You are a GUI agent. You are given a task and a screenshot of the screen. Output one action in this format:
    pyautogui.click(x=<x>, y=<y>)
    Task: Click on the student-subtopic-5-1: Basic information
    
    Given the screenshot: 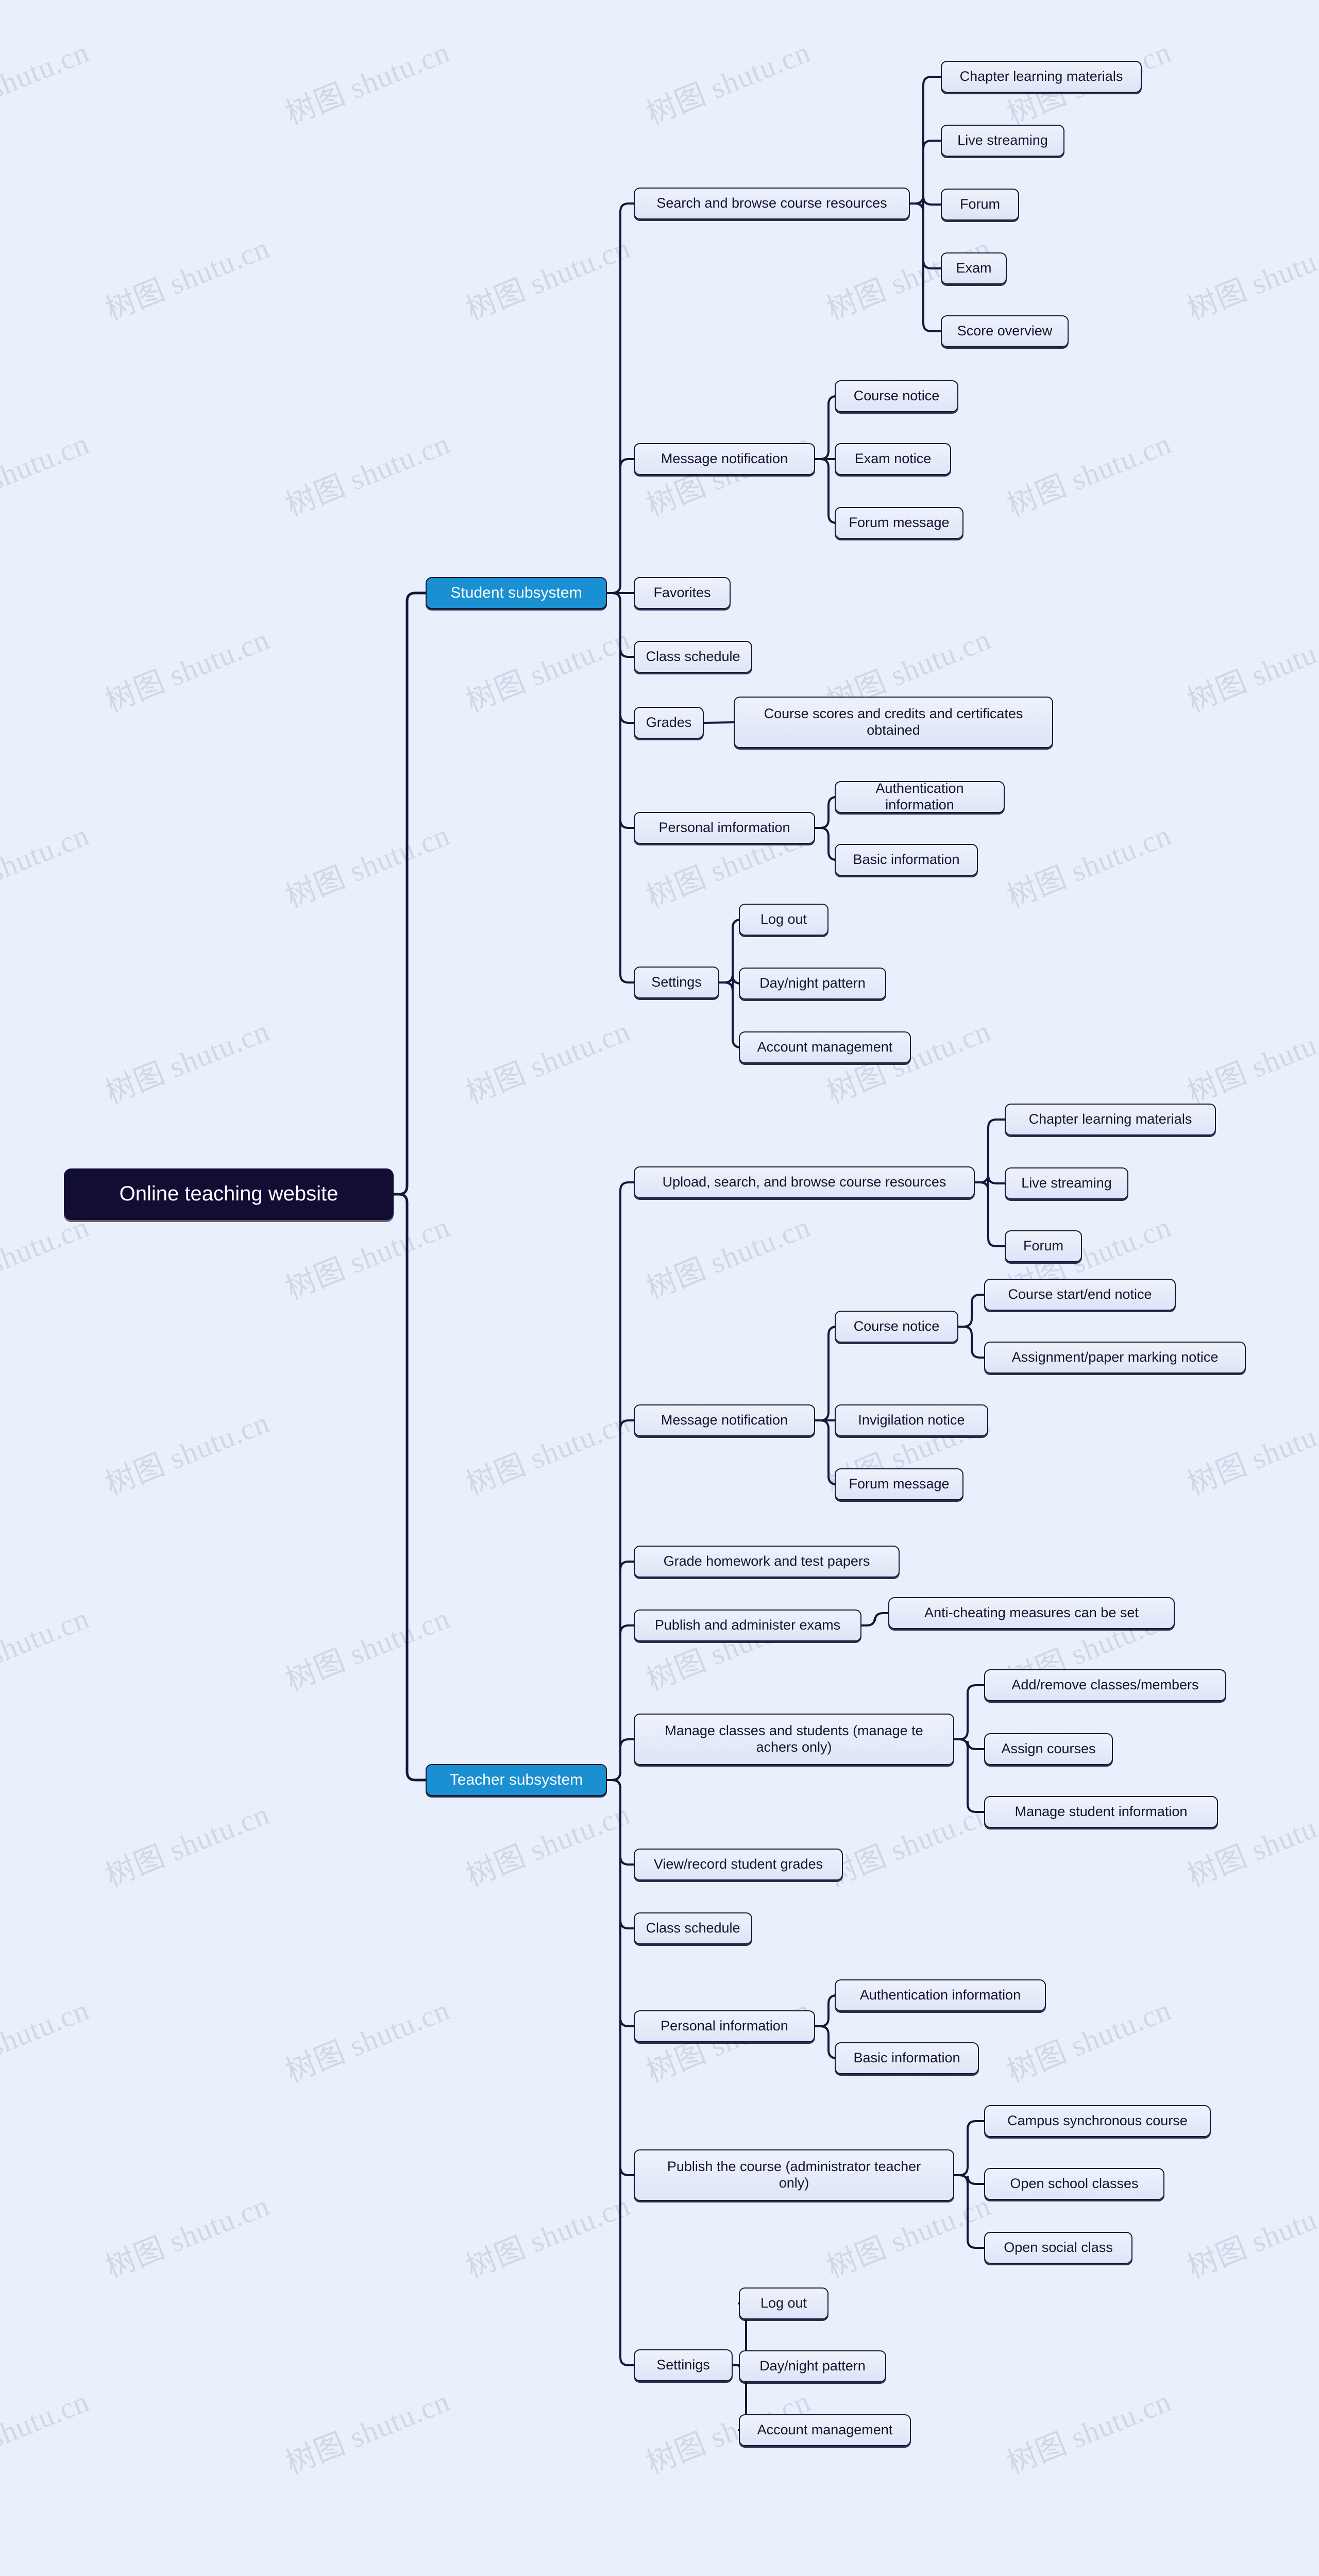 What is the action you would take?
    pyautogui.click(x=907, y=860)
    